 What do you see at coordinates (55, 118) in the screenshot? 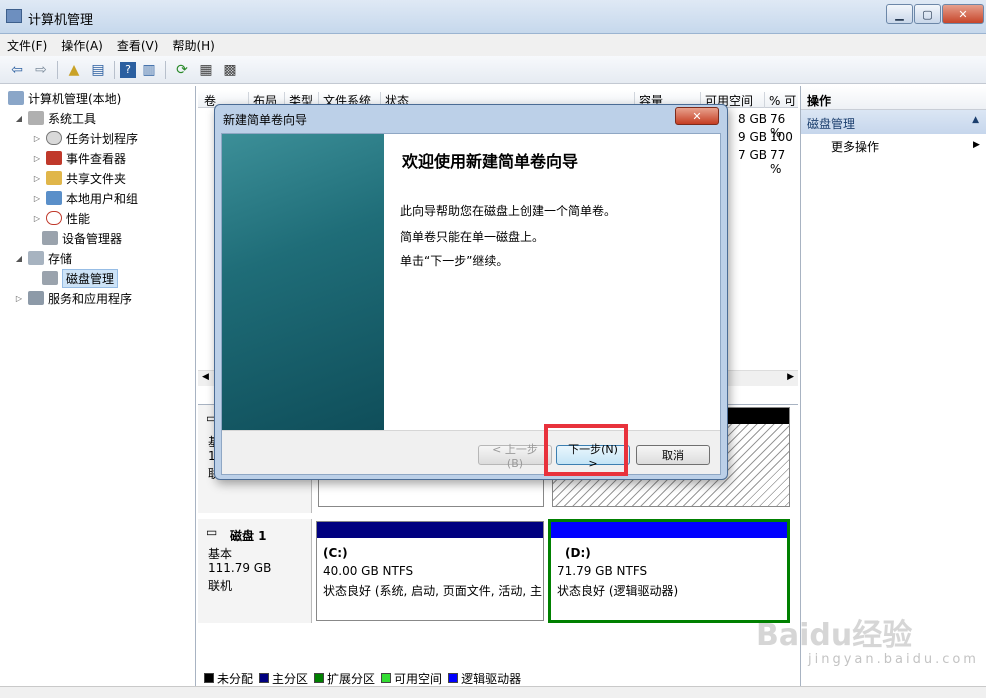
I see `tree-item-system-tools: ◢ 系统工具` at bounding box center [55, 118].